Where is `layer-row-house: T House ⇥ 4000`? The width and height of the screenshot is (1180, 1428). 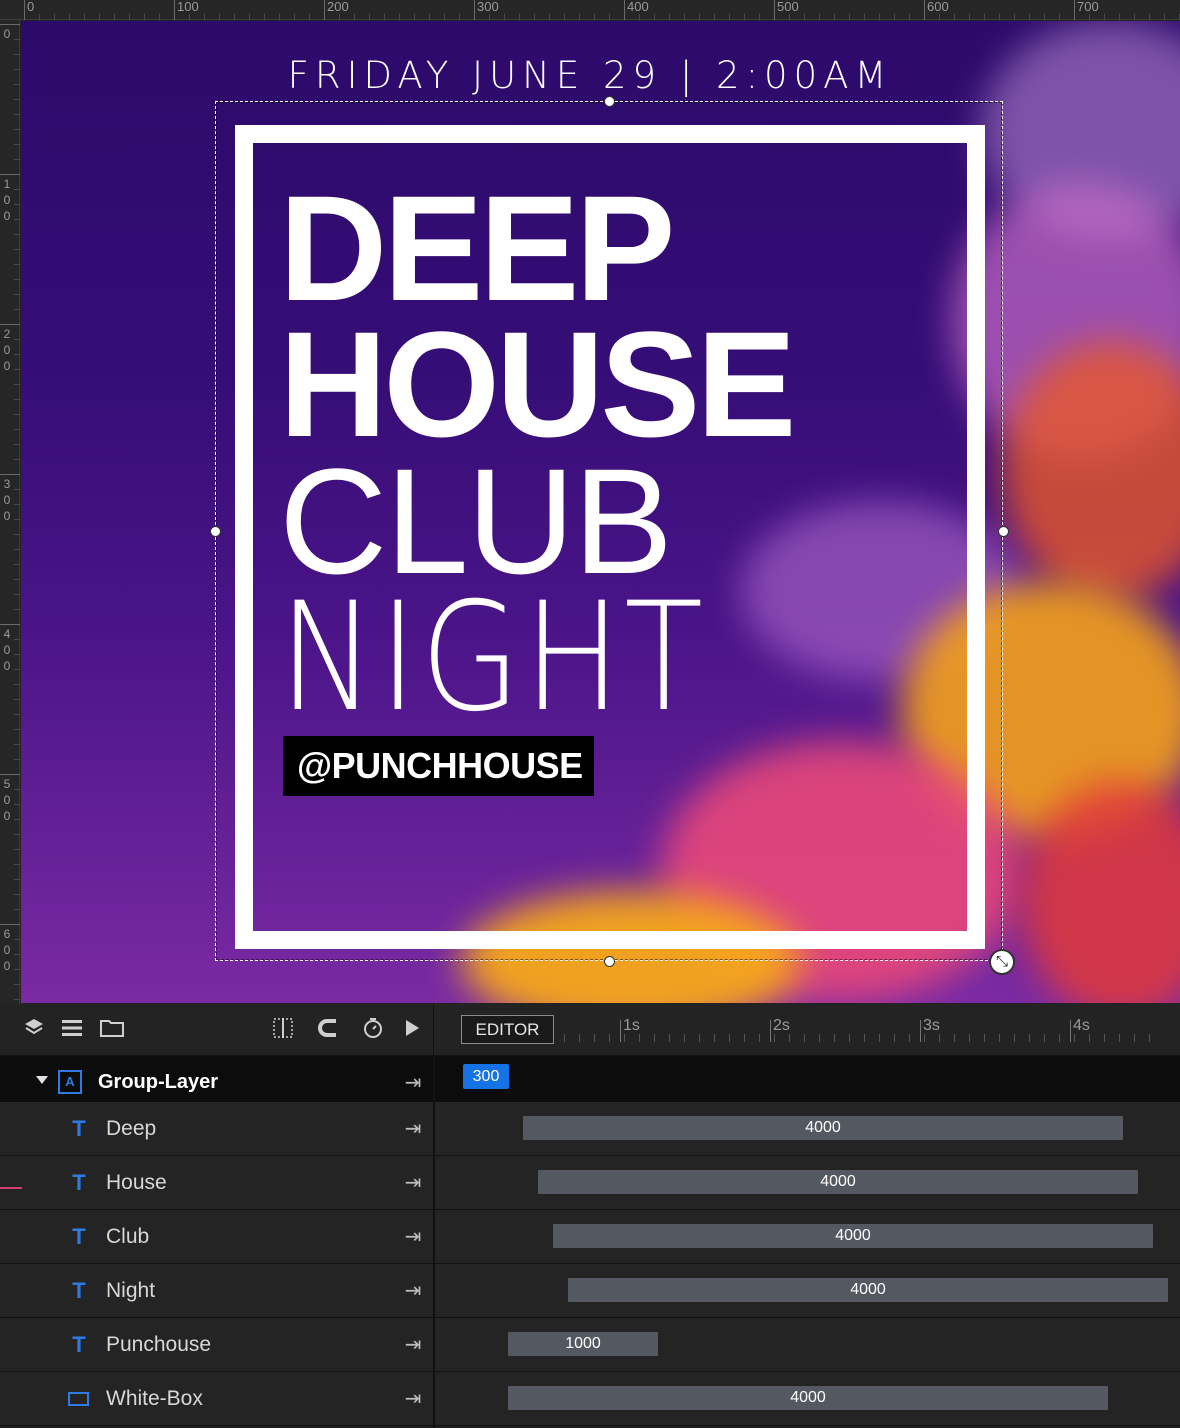
layer-row-house: T House ⇥ 4000 is located at coordinates (590, 1183).